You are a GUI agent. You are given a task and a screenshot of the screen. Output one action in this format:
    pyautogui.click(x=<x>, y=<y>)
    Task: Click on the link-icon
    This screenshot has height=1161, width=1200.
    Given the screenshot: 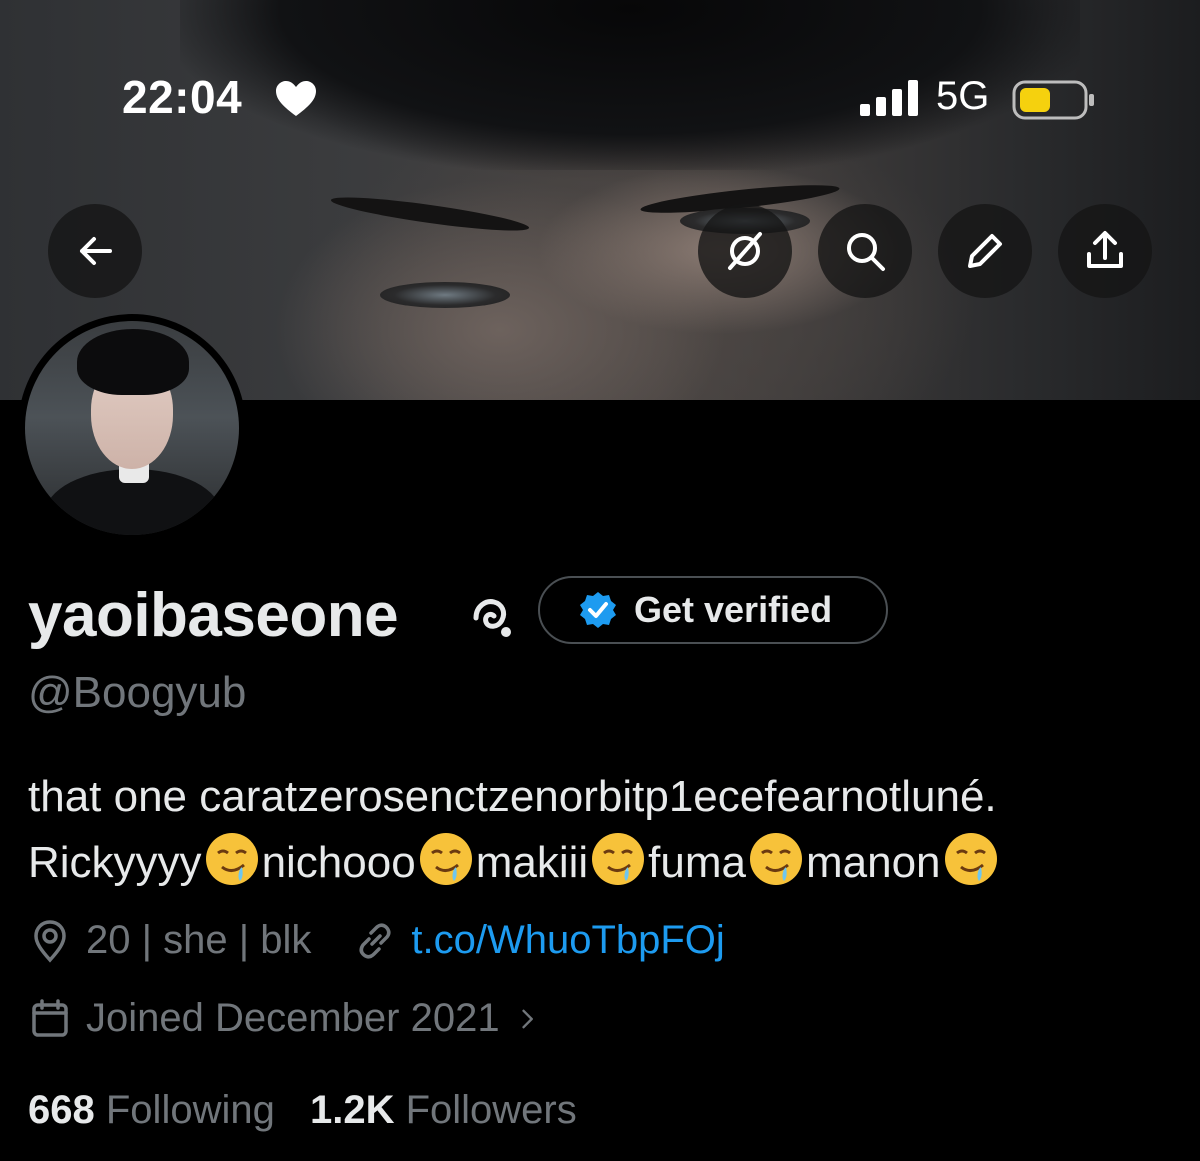 What is the action you would take?
    pyautogui.click(x=375, y=940)
    